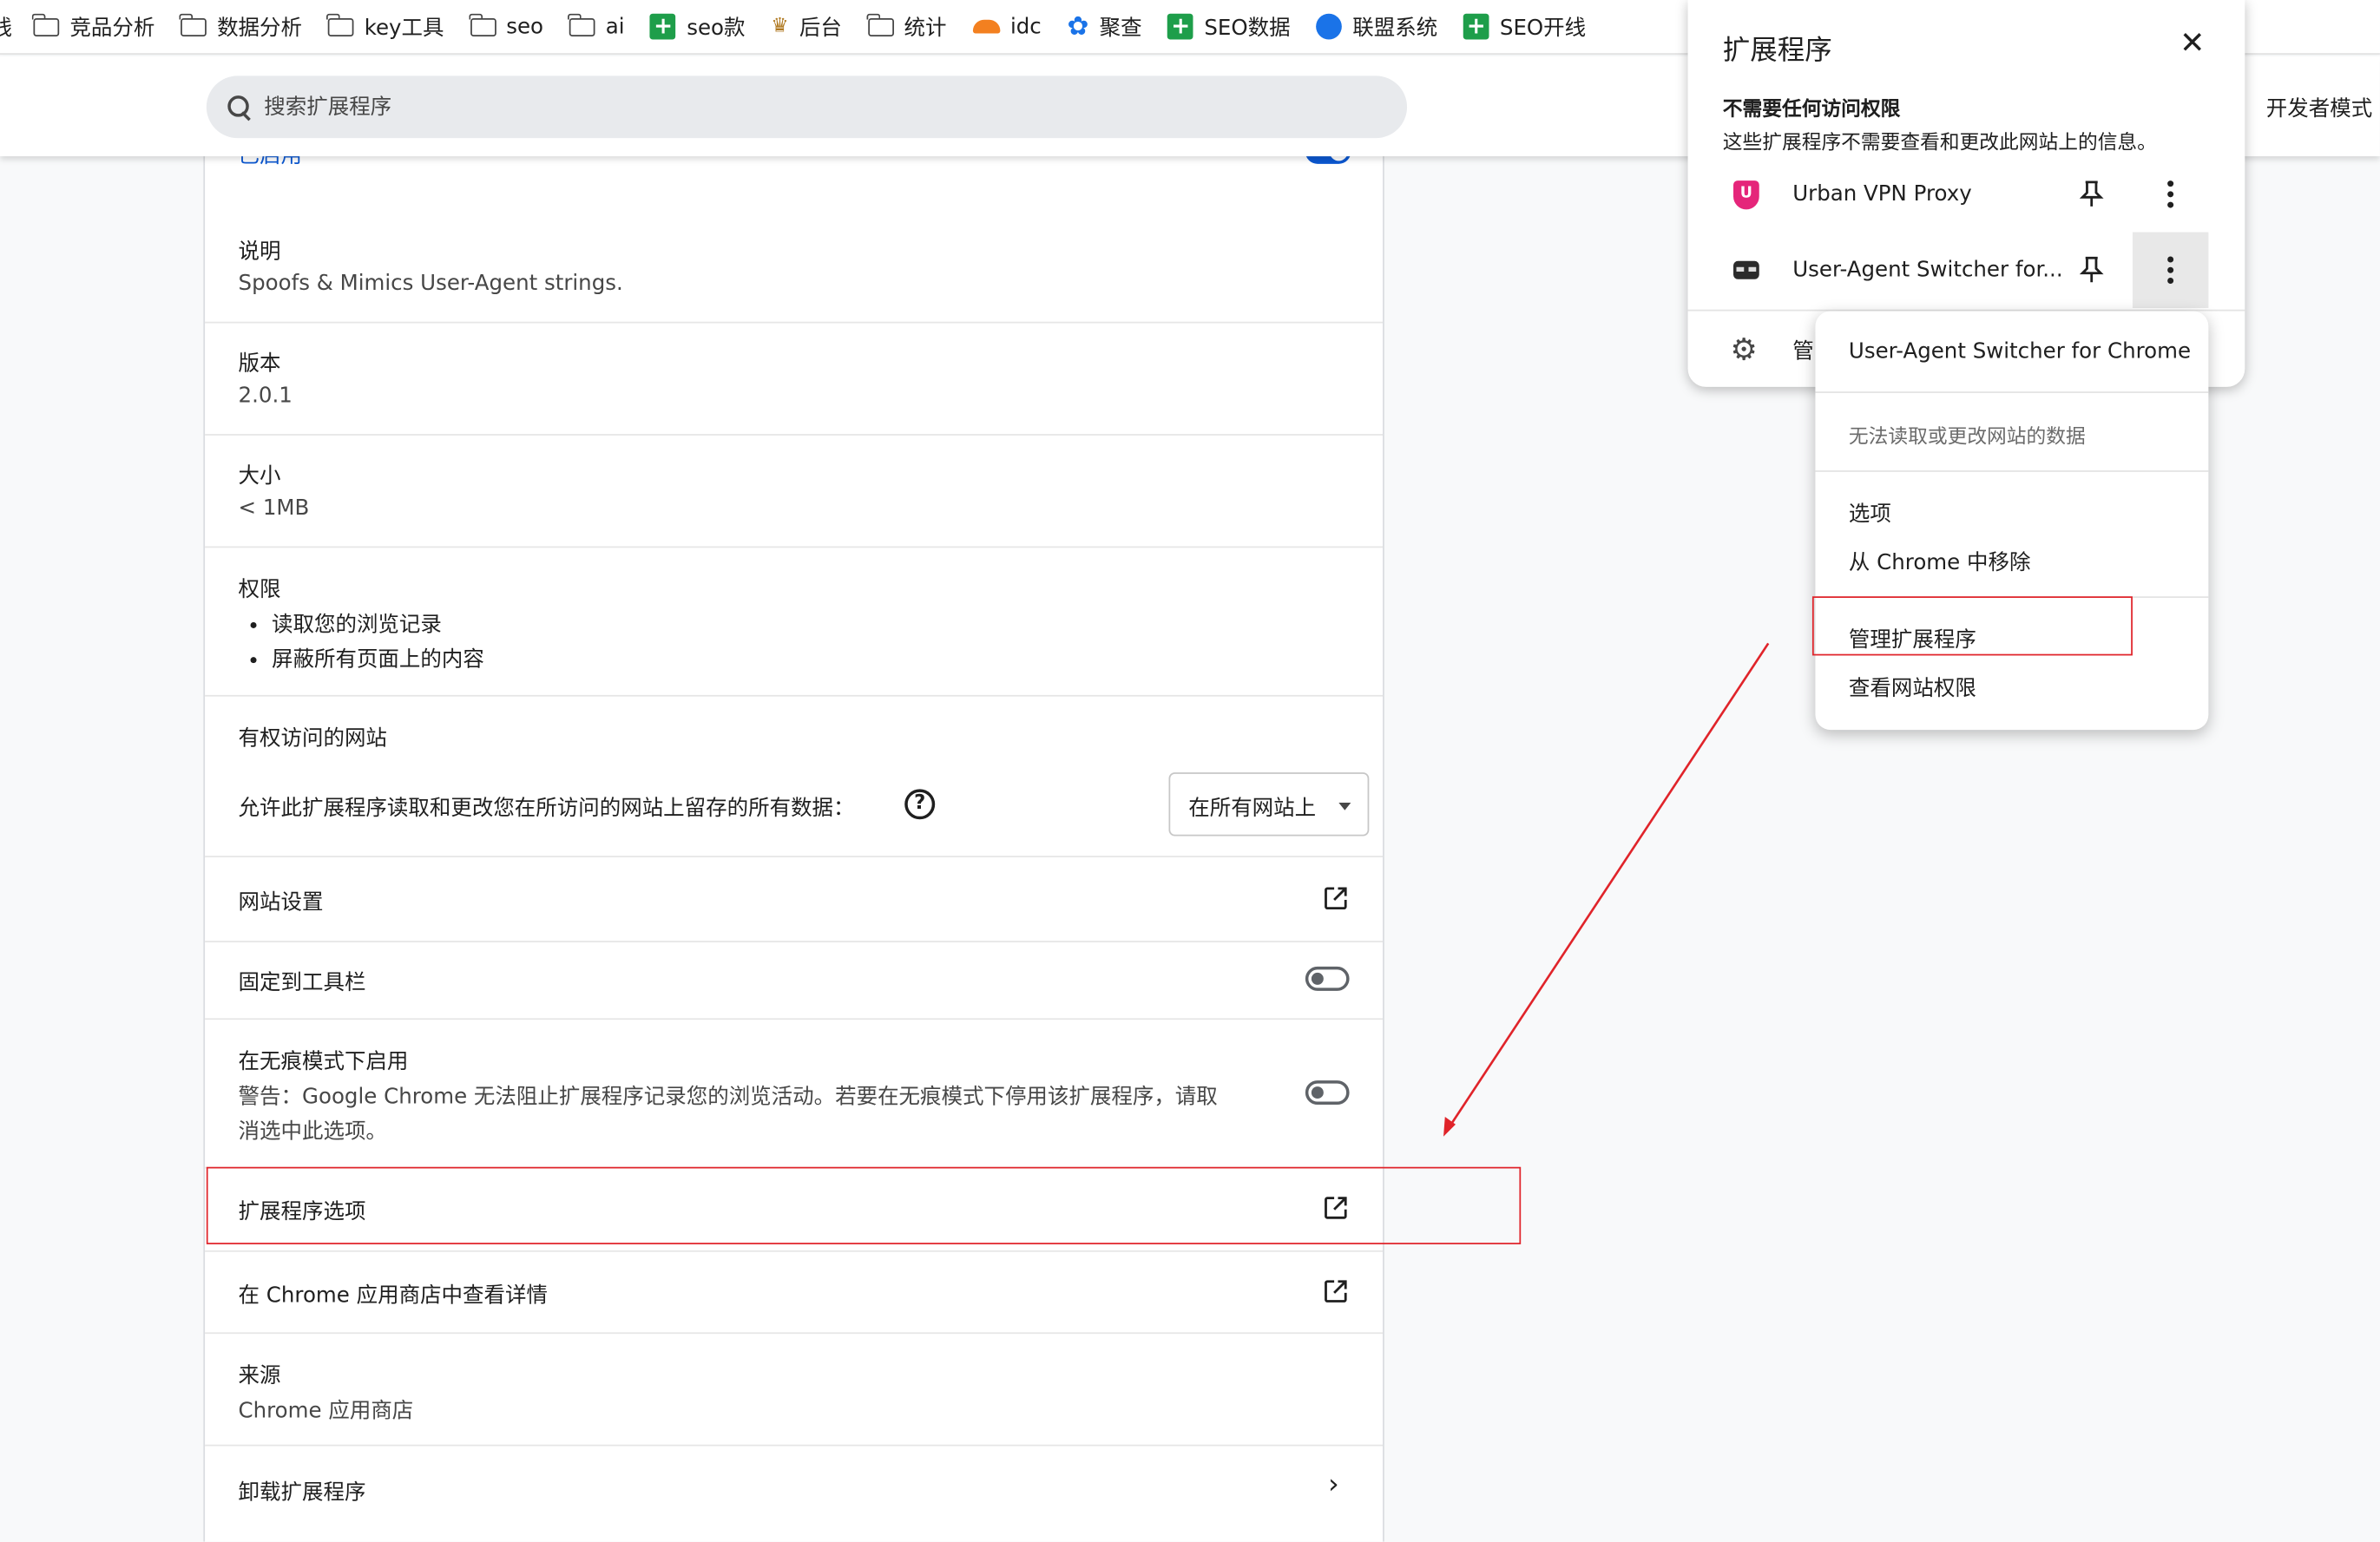  What do you see at coordinates (1327, 978) in the screenshot?
I see `pin-toolbar-toggle` at bounding box center [1327, 978].